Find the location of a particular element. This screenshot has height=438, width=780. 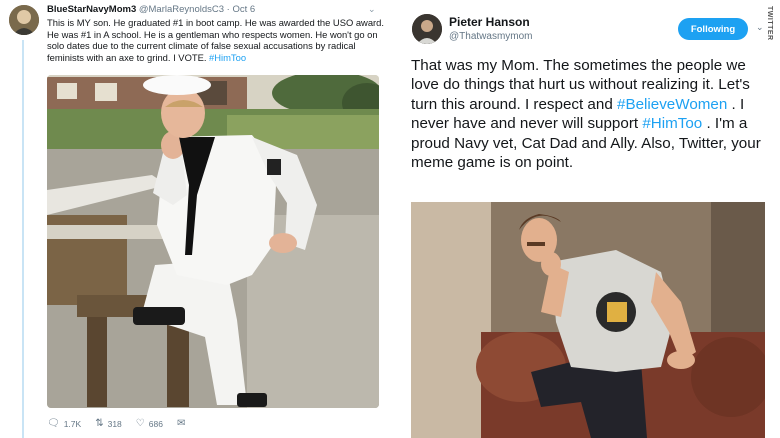

handle: @MarlaReynoldsC3 is located at coordinates (181, 9).